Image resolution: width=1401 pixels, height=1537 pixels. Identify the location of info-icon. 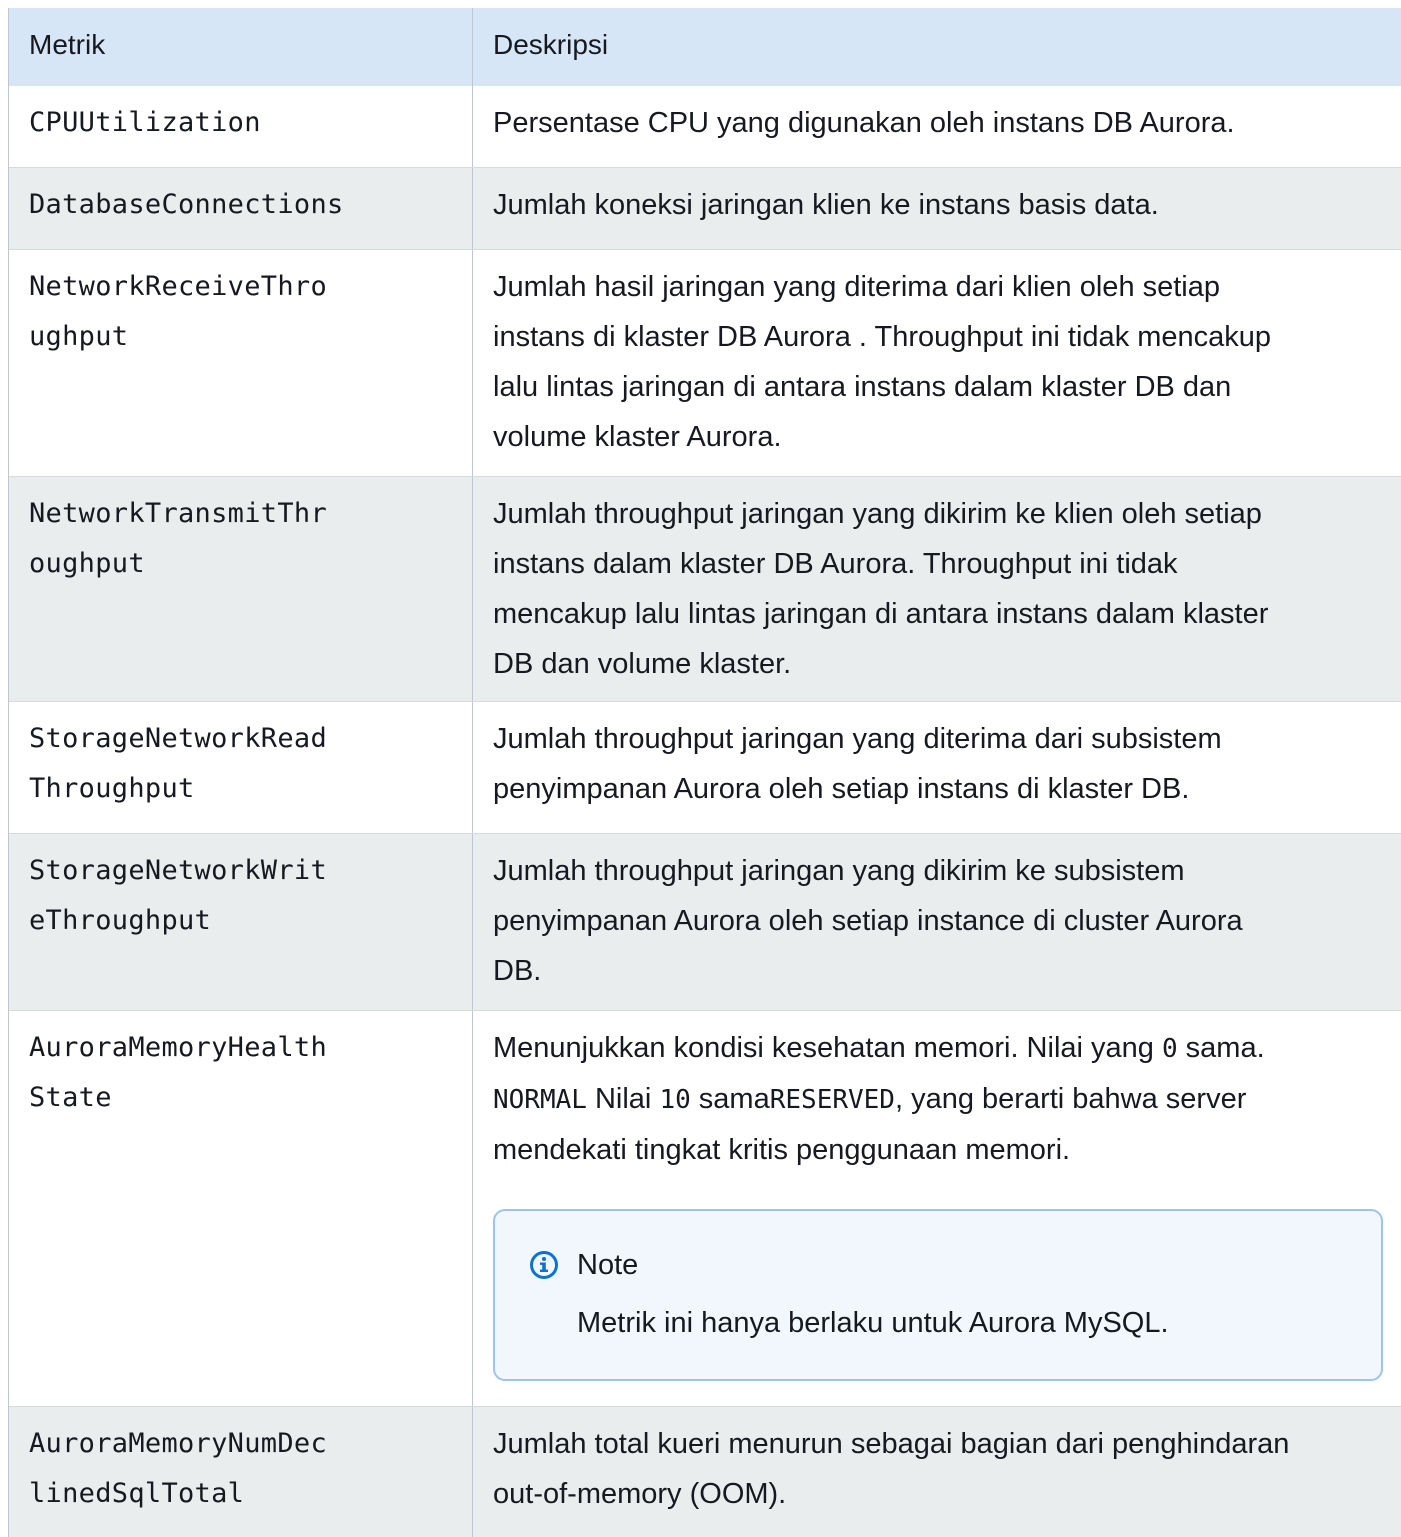
(544, 1265).